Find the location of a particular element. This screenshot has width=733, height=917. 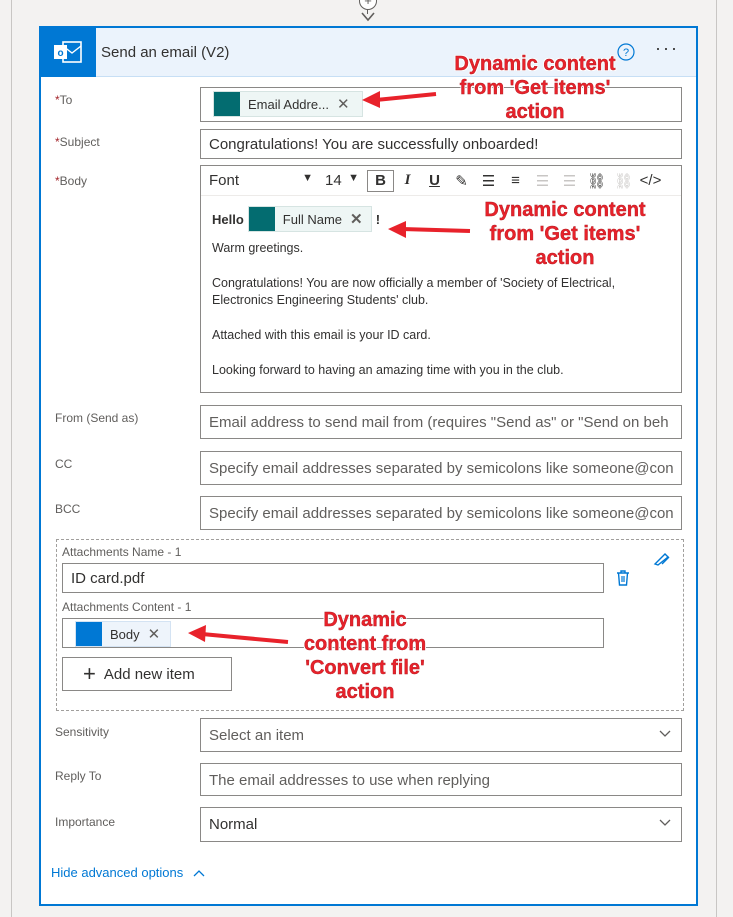

importance-select: Normal is located at coordinates (441, 824).